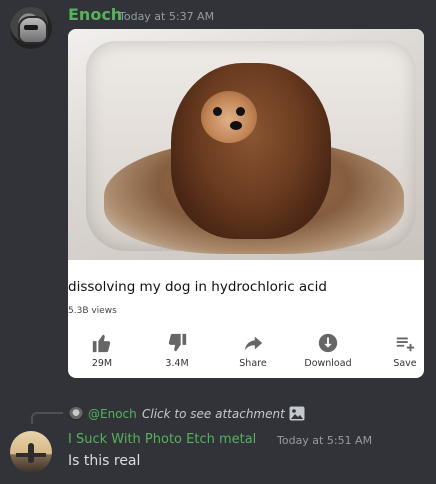 The width and height of the screenshot is (436, 484). I want to click on video-title: dissolving my dog in hydrochloric acid, so click(197, 287).